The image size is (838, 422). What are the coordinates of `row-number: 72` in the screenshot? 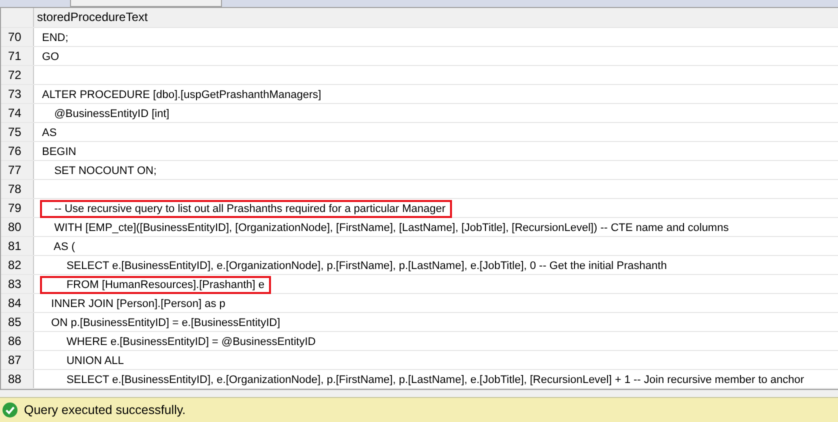 It's located at (17, 75).